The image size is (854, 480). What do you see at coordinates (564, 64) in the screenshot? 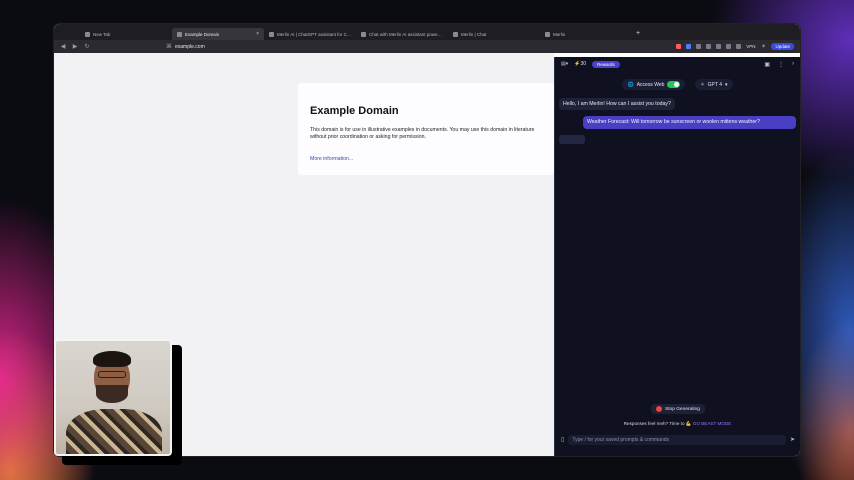
I see `merlin-menu-icon: ▤▾` at bounding box center [564, 64].